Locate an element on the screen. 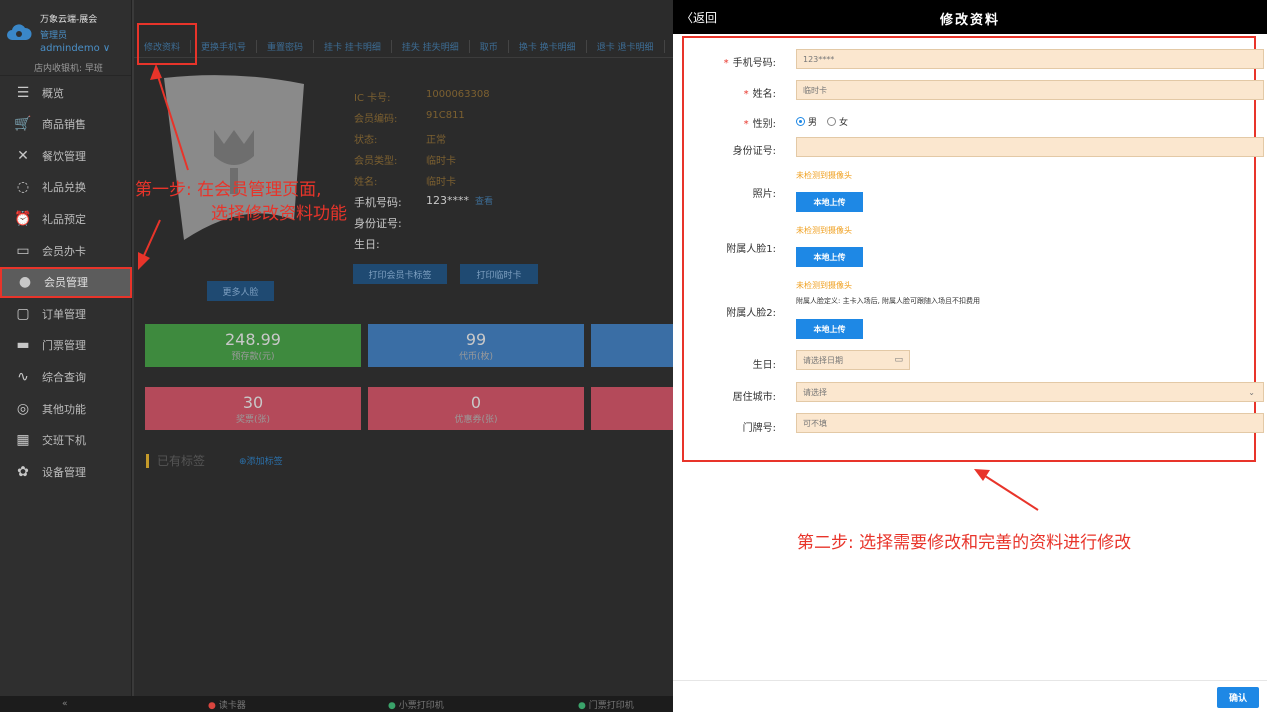 This screenshot has height=712, width=1267. stat-card: 0 优惠券(张) is located at coordinates (476, 408).